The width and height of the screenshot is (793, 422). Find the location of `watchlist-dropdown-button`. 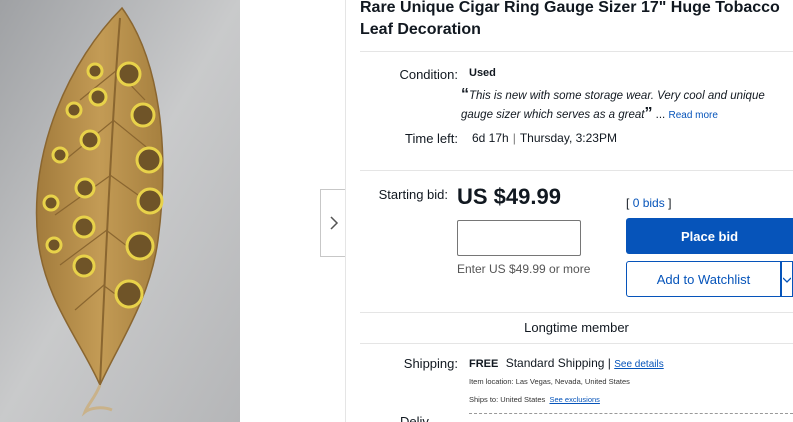

watchlist-dropdown-button is located at coordinates (787, 279).